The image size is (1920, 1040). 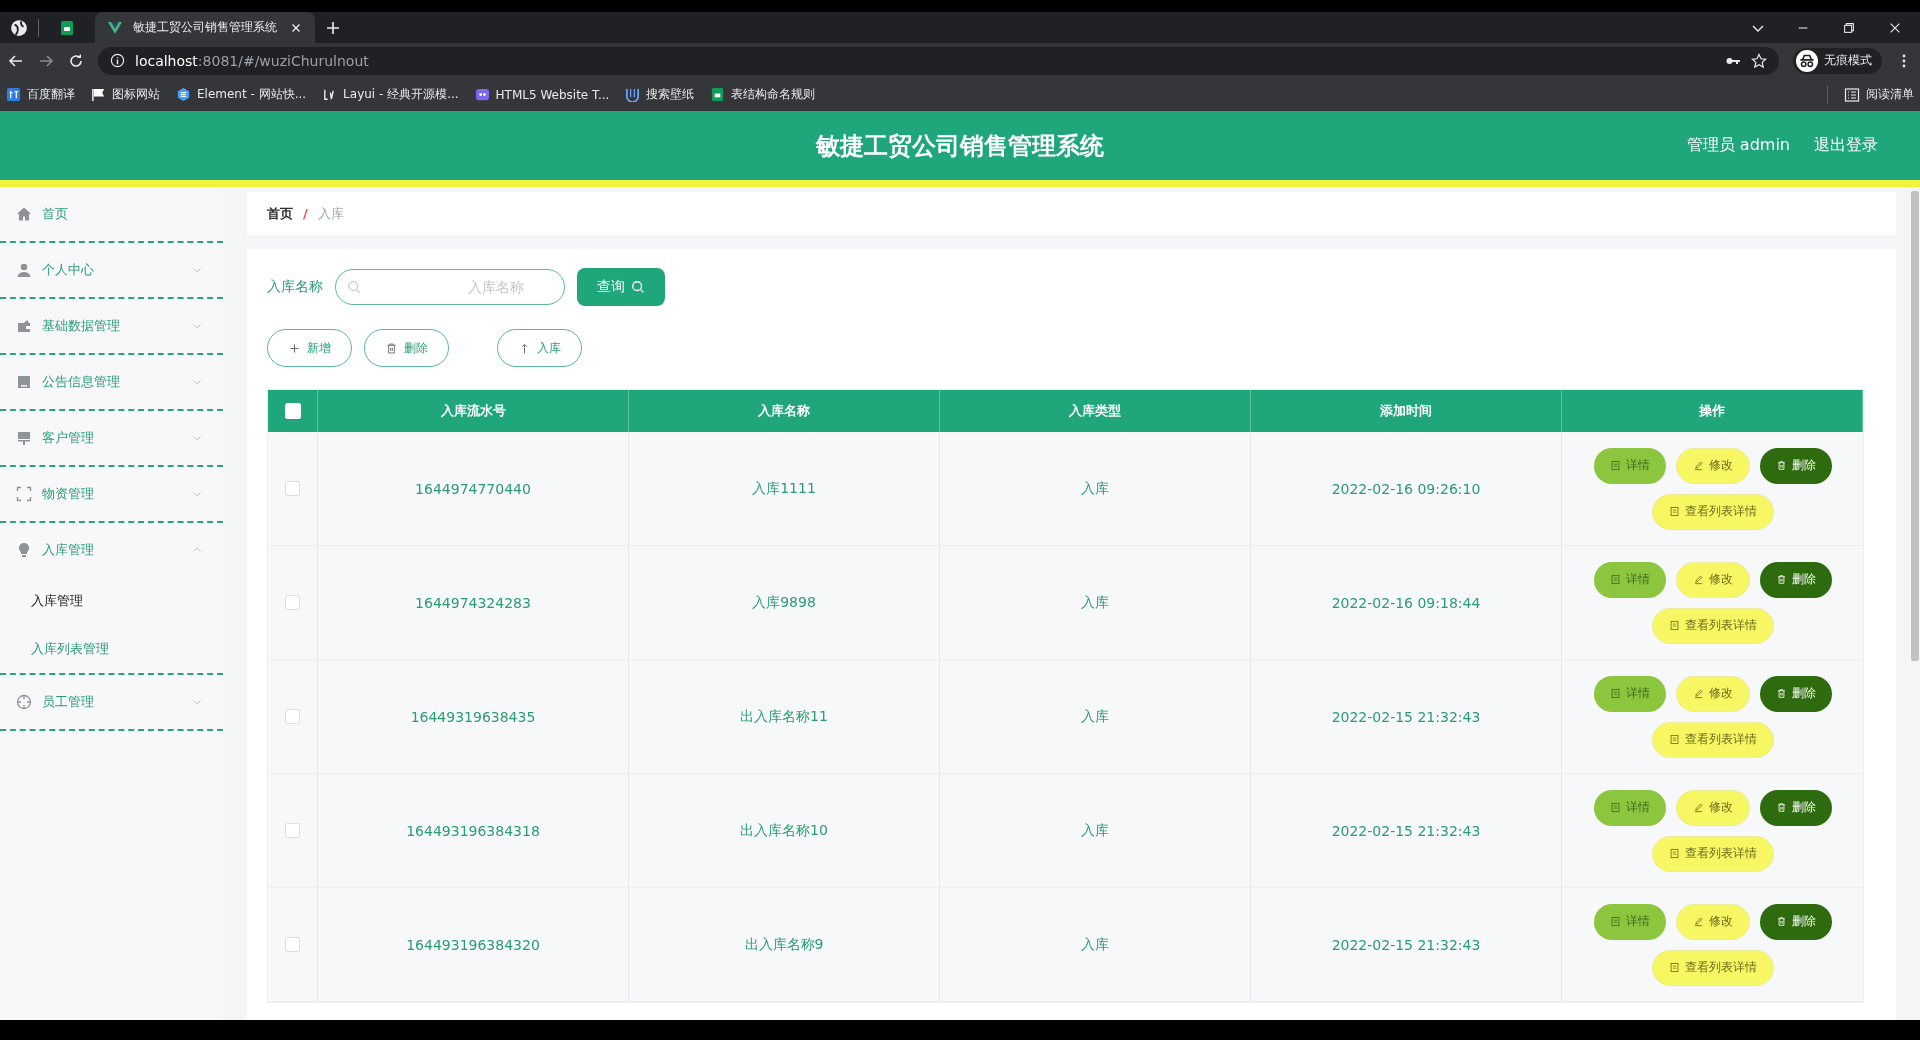 What do you see at coordinates (13, 94) in the screenshot?
I see `translate-icon` at bounding box center [13, 94].